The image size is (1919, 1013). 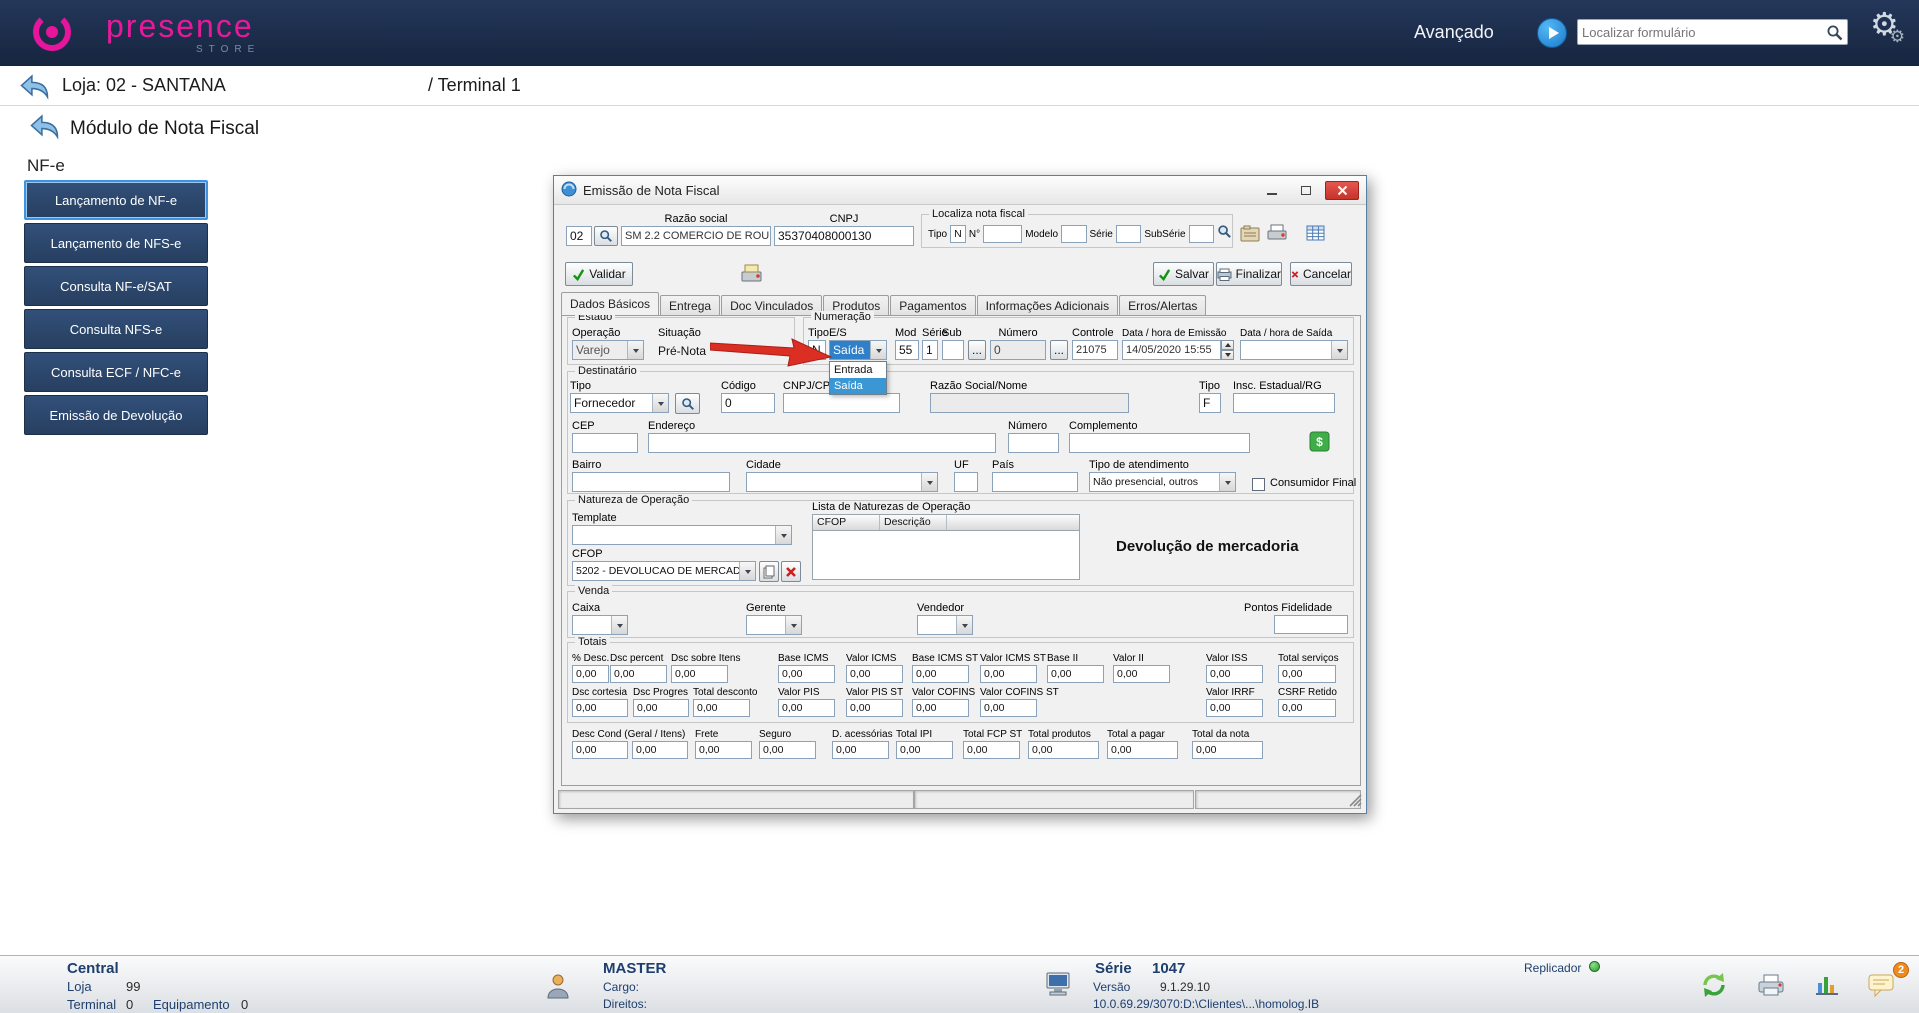 I want to click on caixa-select, so click(x=600, y=625).